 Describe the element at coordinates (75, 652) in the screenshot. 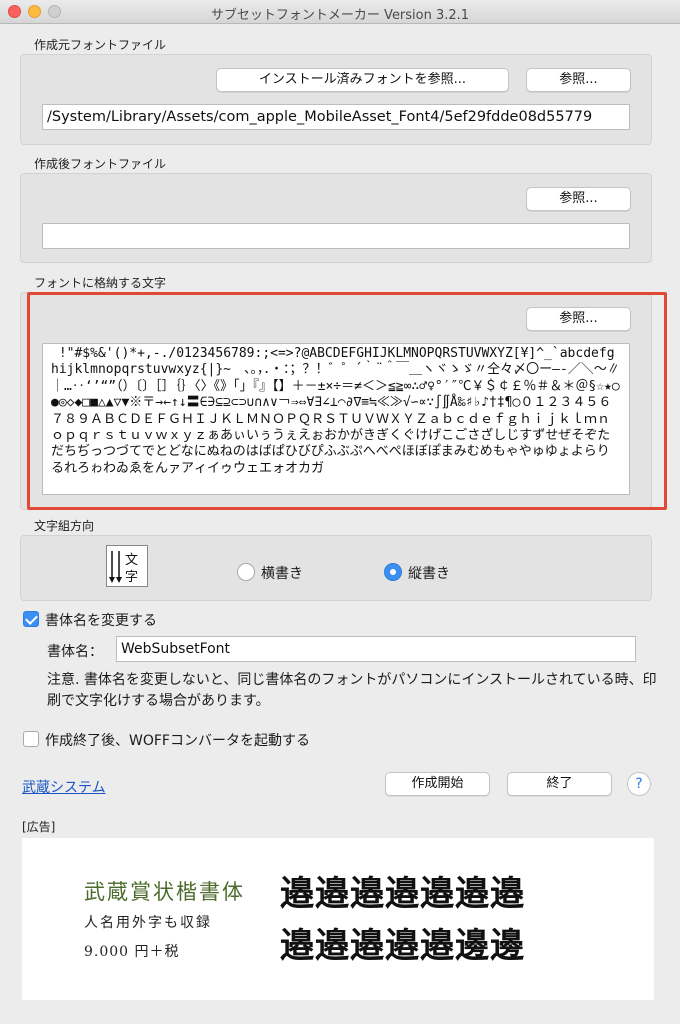

I see `font-name-label: 書体名：` at that location.